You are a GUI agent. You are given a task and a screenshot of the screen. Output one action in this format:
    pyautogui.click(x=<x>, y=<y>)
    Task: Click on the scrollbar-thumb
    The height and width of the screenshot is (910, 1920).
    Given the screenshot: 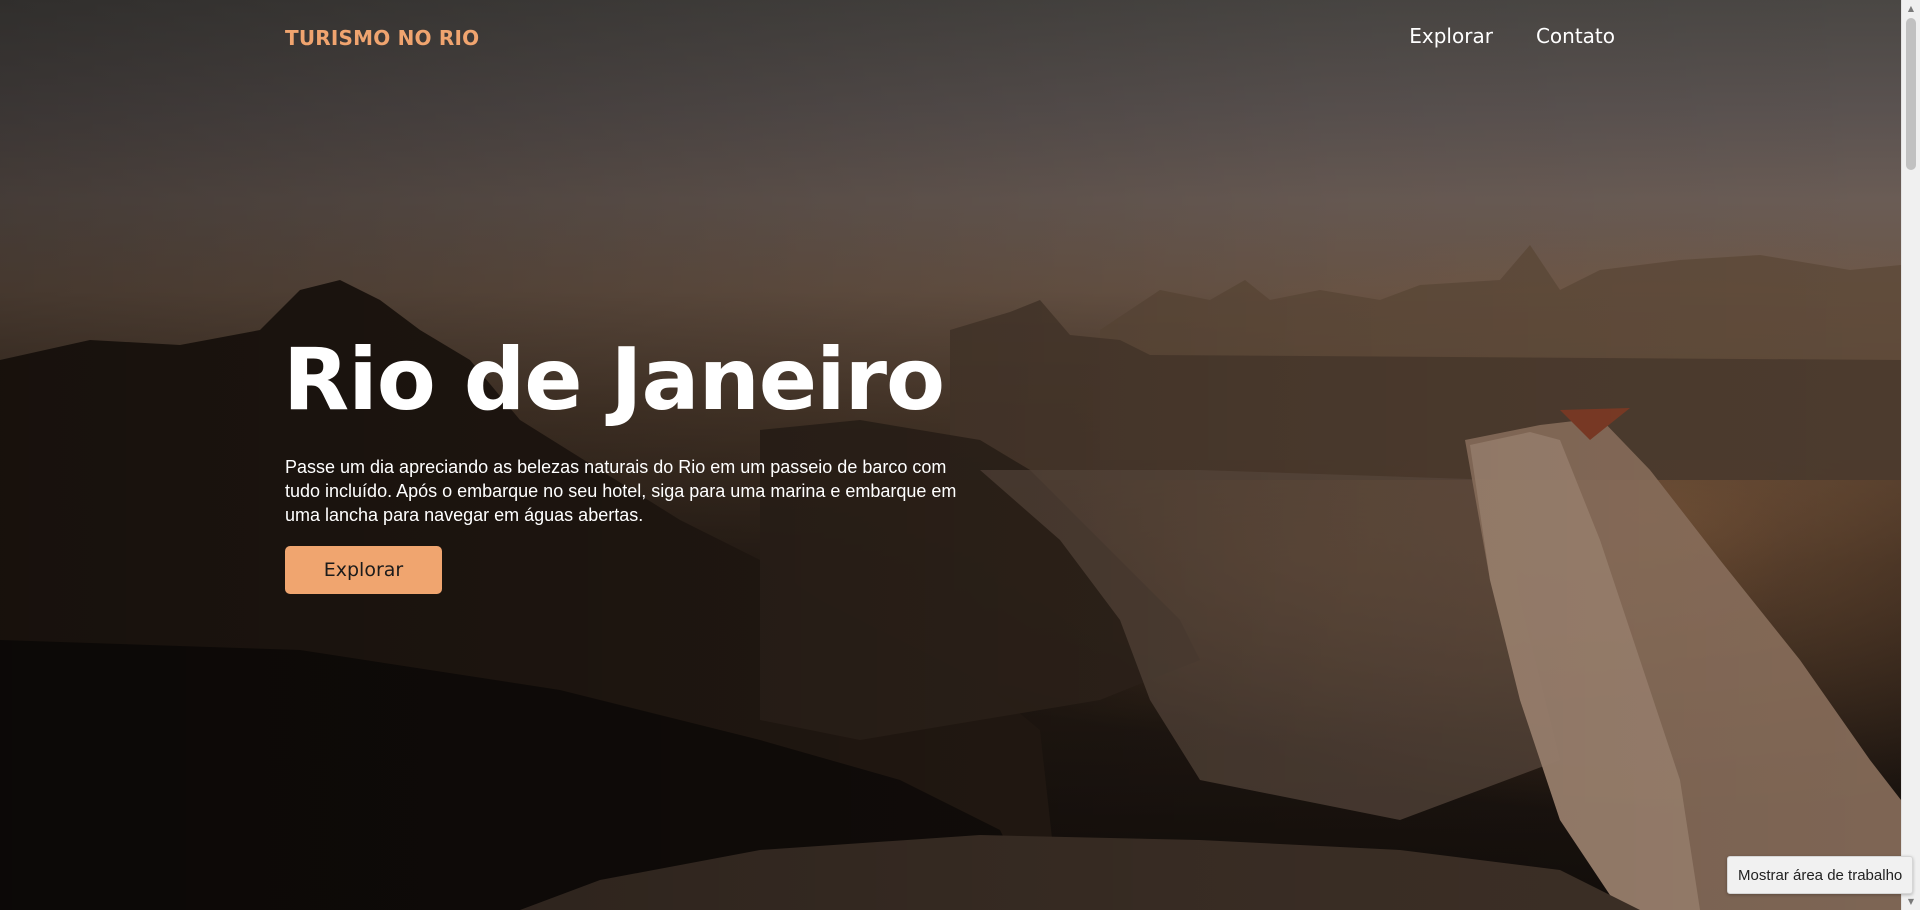 What is the action you would take?
    pyautogui.click(x=1911, y=94)
    